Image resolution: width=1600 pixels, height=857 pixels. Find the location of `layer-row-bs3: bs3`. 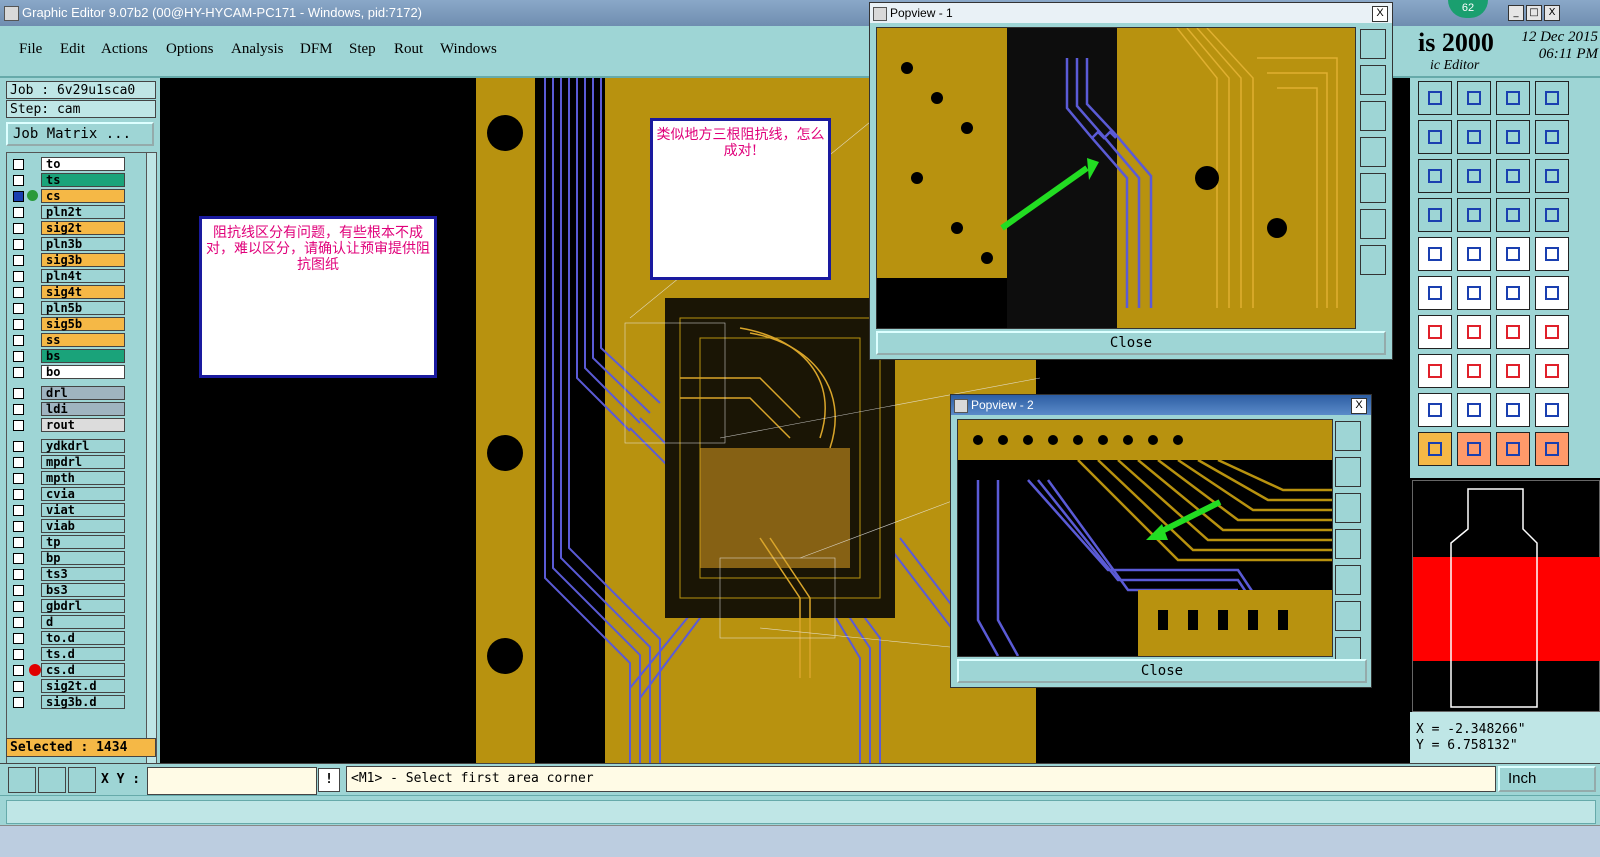

layer-row-bs3: bs3 is located at coordinates (77, 590).